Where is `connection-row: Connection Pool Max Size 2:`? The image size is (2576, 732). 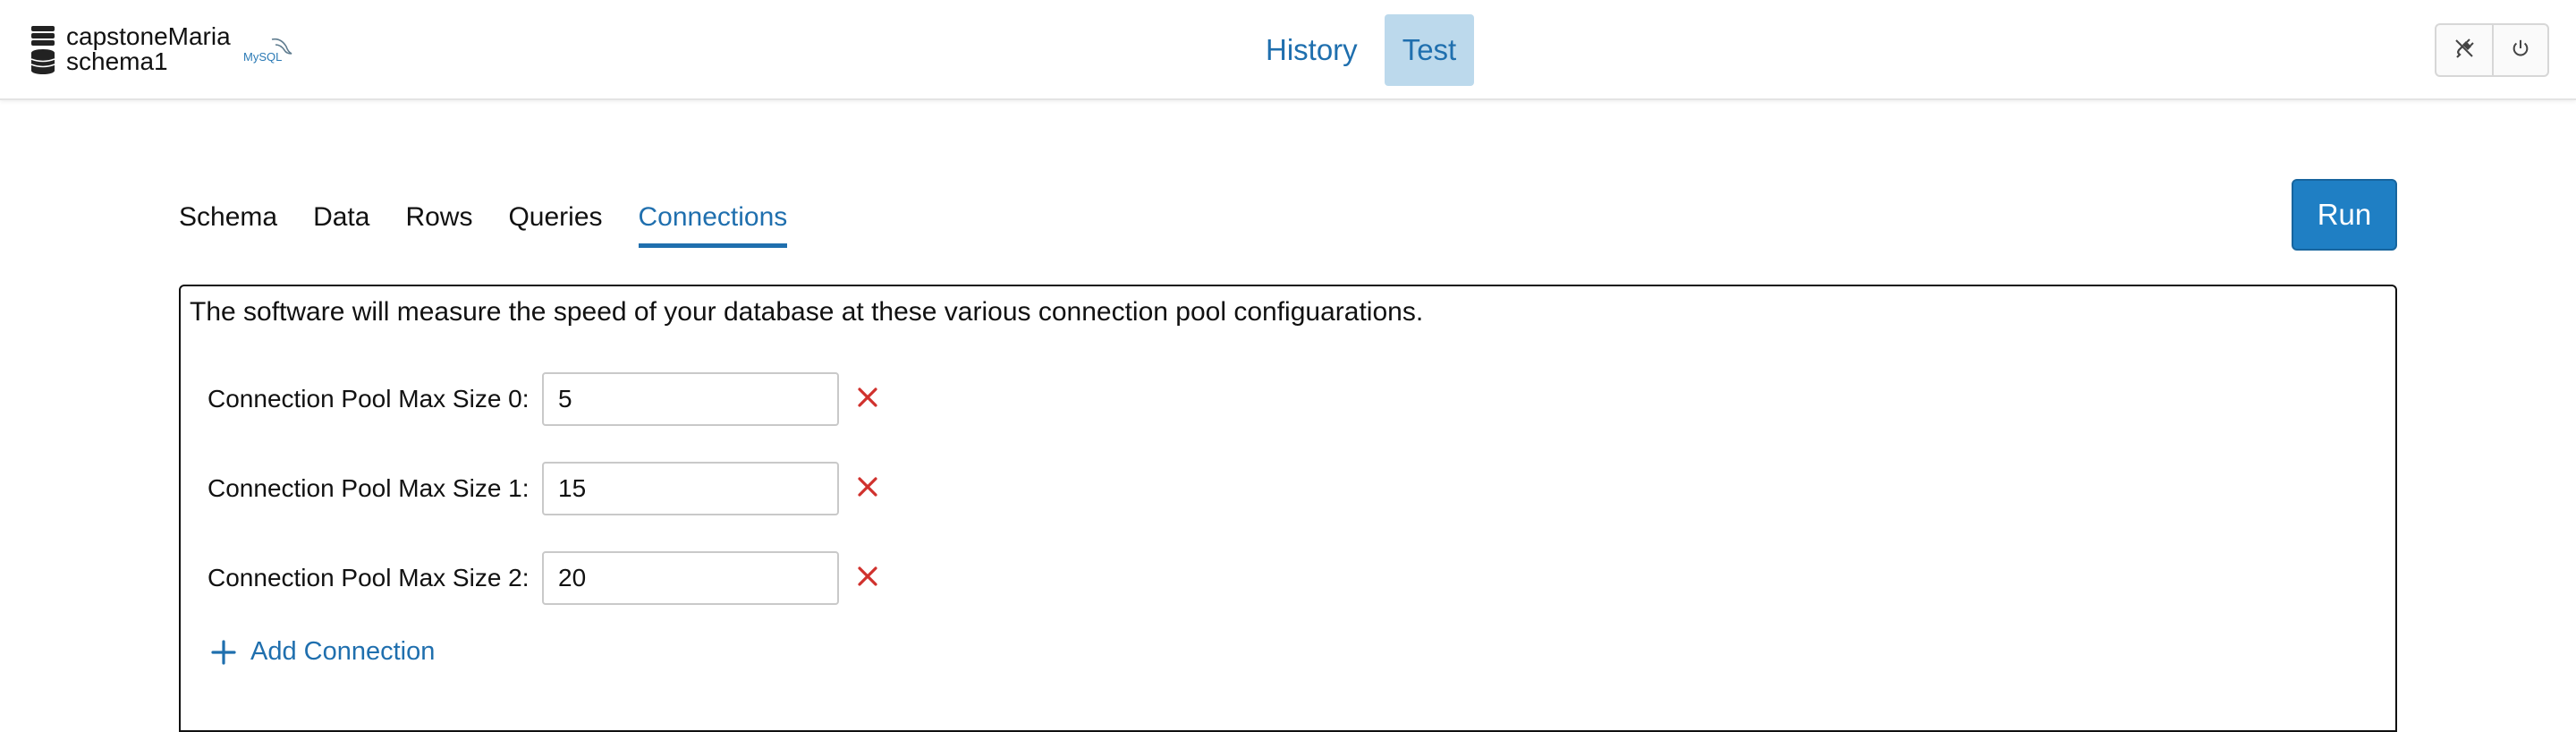 connection-row: Connection Pool Max Size 2: is located at coordinates (547, 578).